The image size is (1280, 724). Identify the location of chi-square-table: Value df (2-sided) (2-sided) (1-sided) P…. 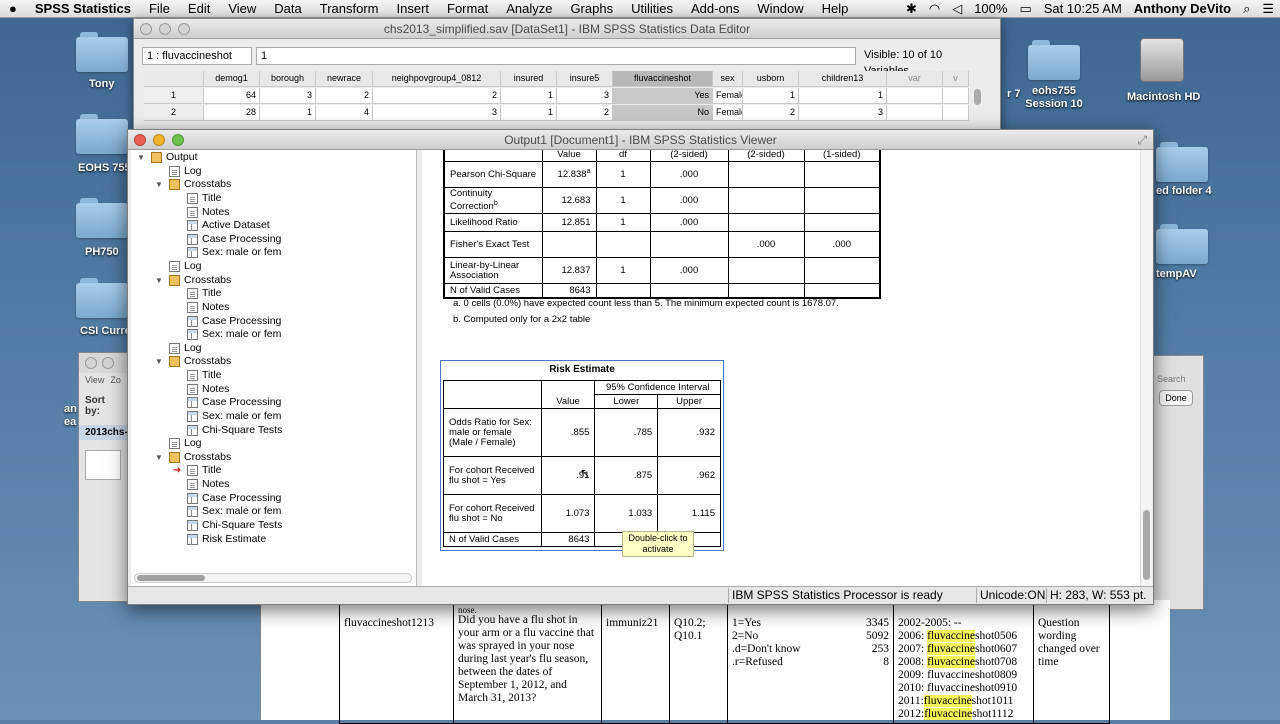
(662, 225).